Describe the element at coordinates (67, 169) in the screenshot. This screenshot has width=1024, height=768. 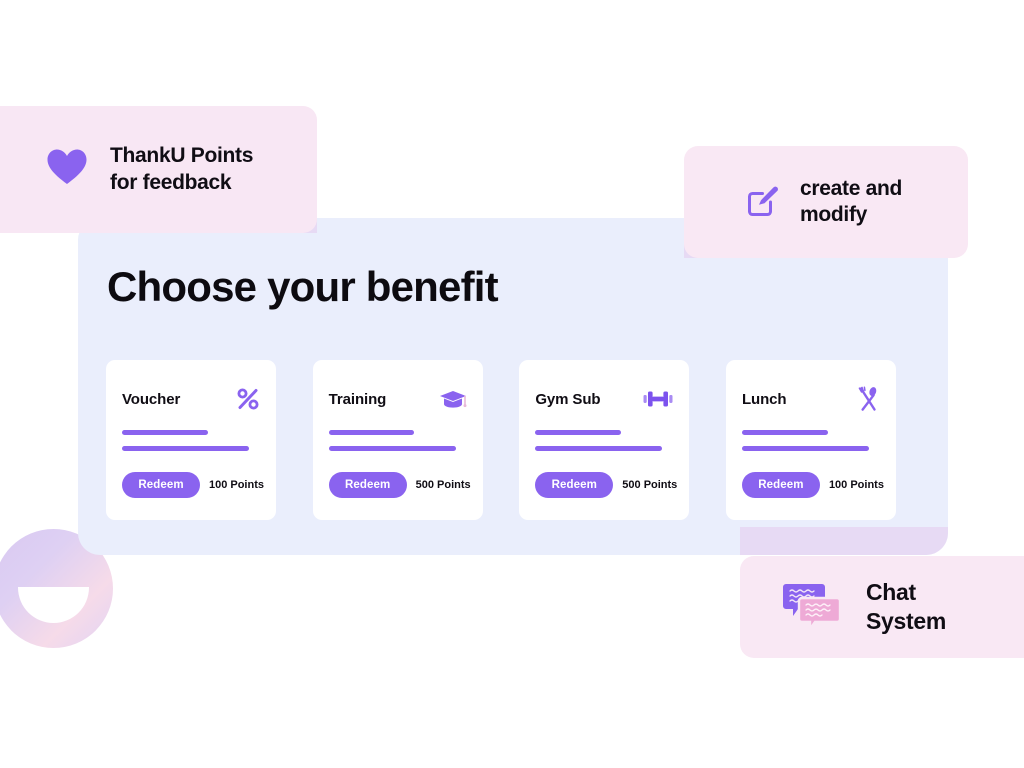
I see `heart-icon` at that location.